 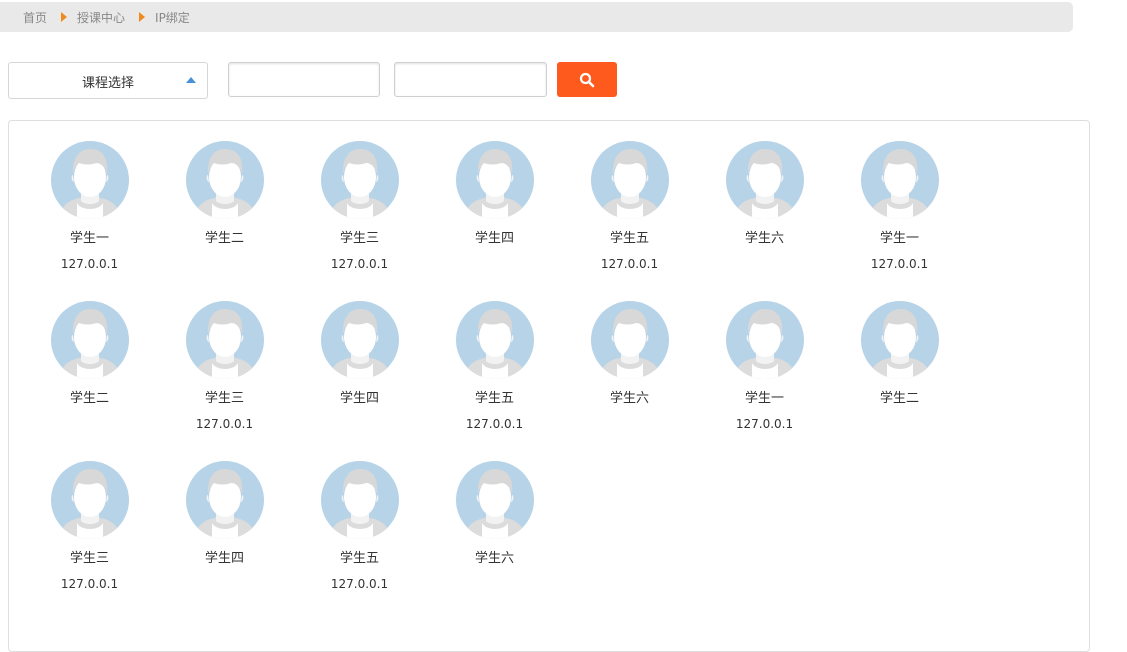 What do you see at coordinates (172, 17) in the screenshot?
I see `breadcrumb-ip-binding: IP绑定` at bounding box center [172, 17].